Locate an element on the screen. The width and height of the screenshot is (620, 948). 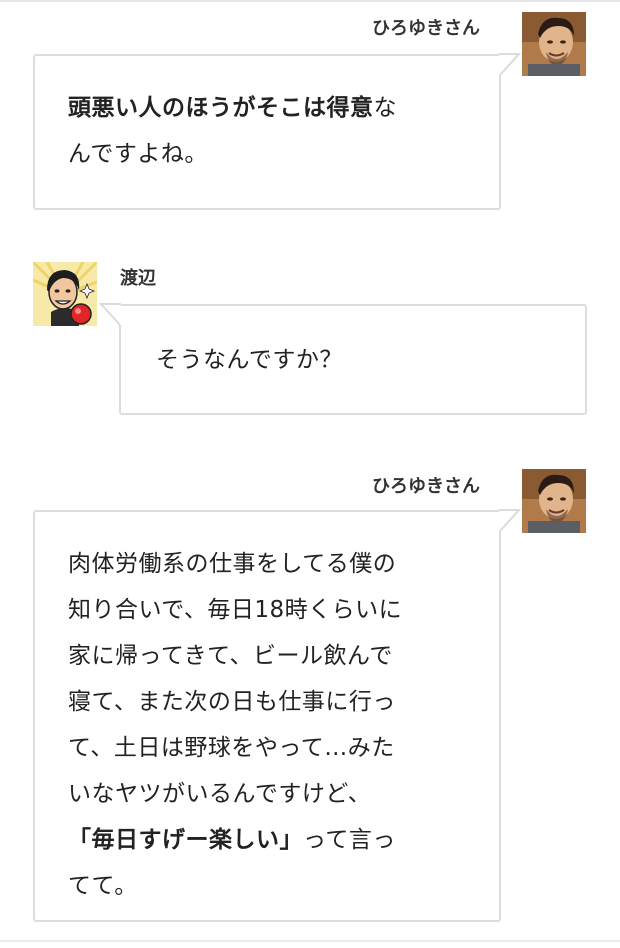
top-divider is located at coordinates (310, 1).